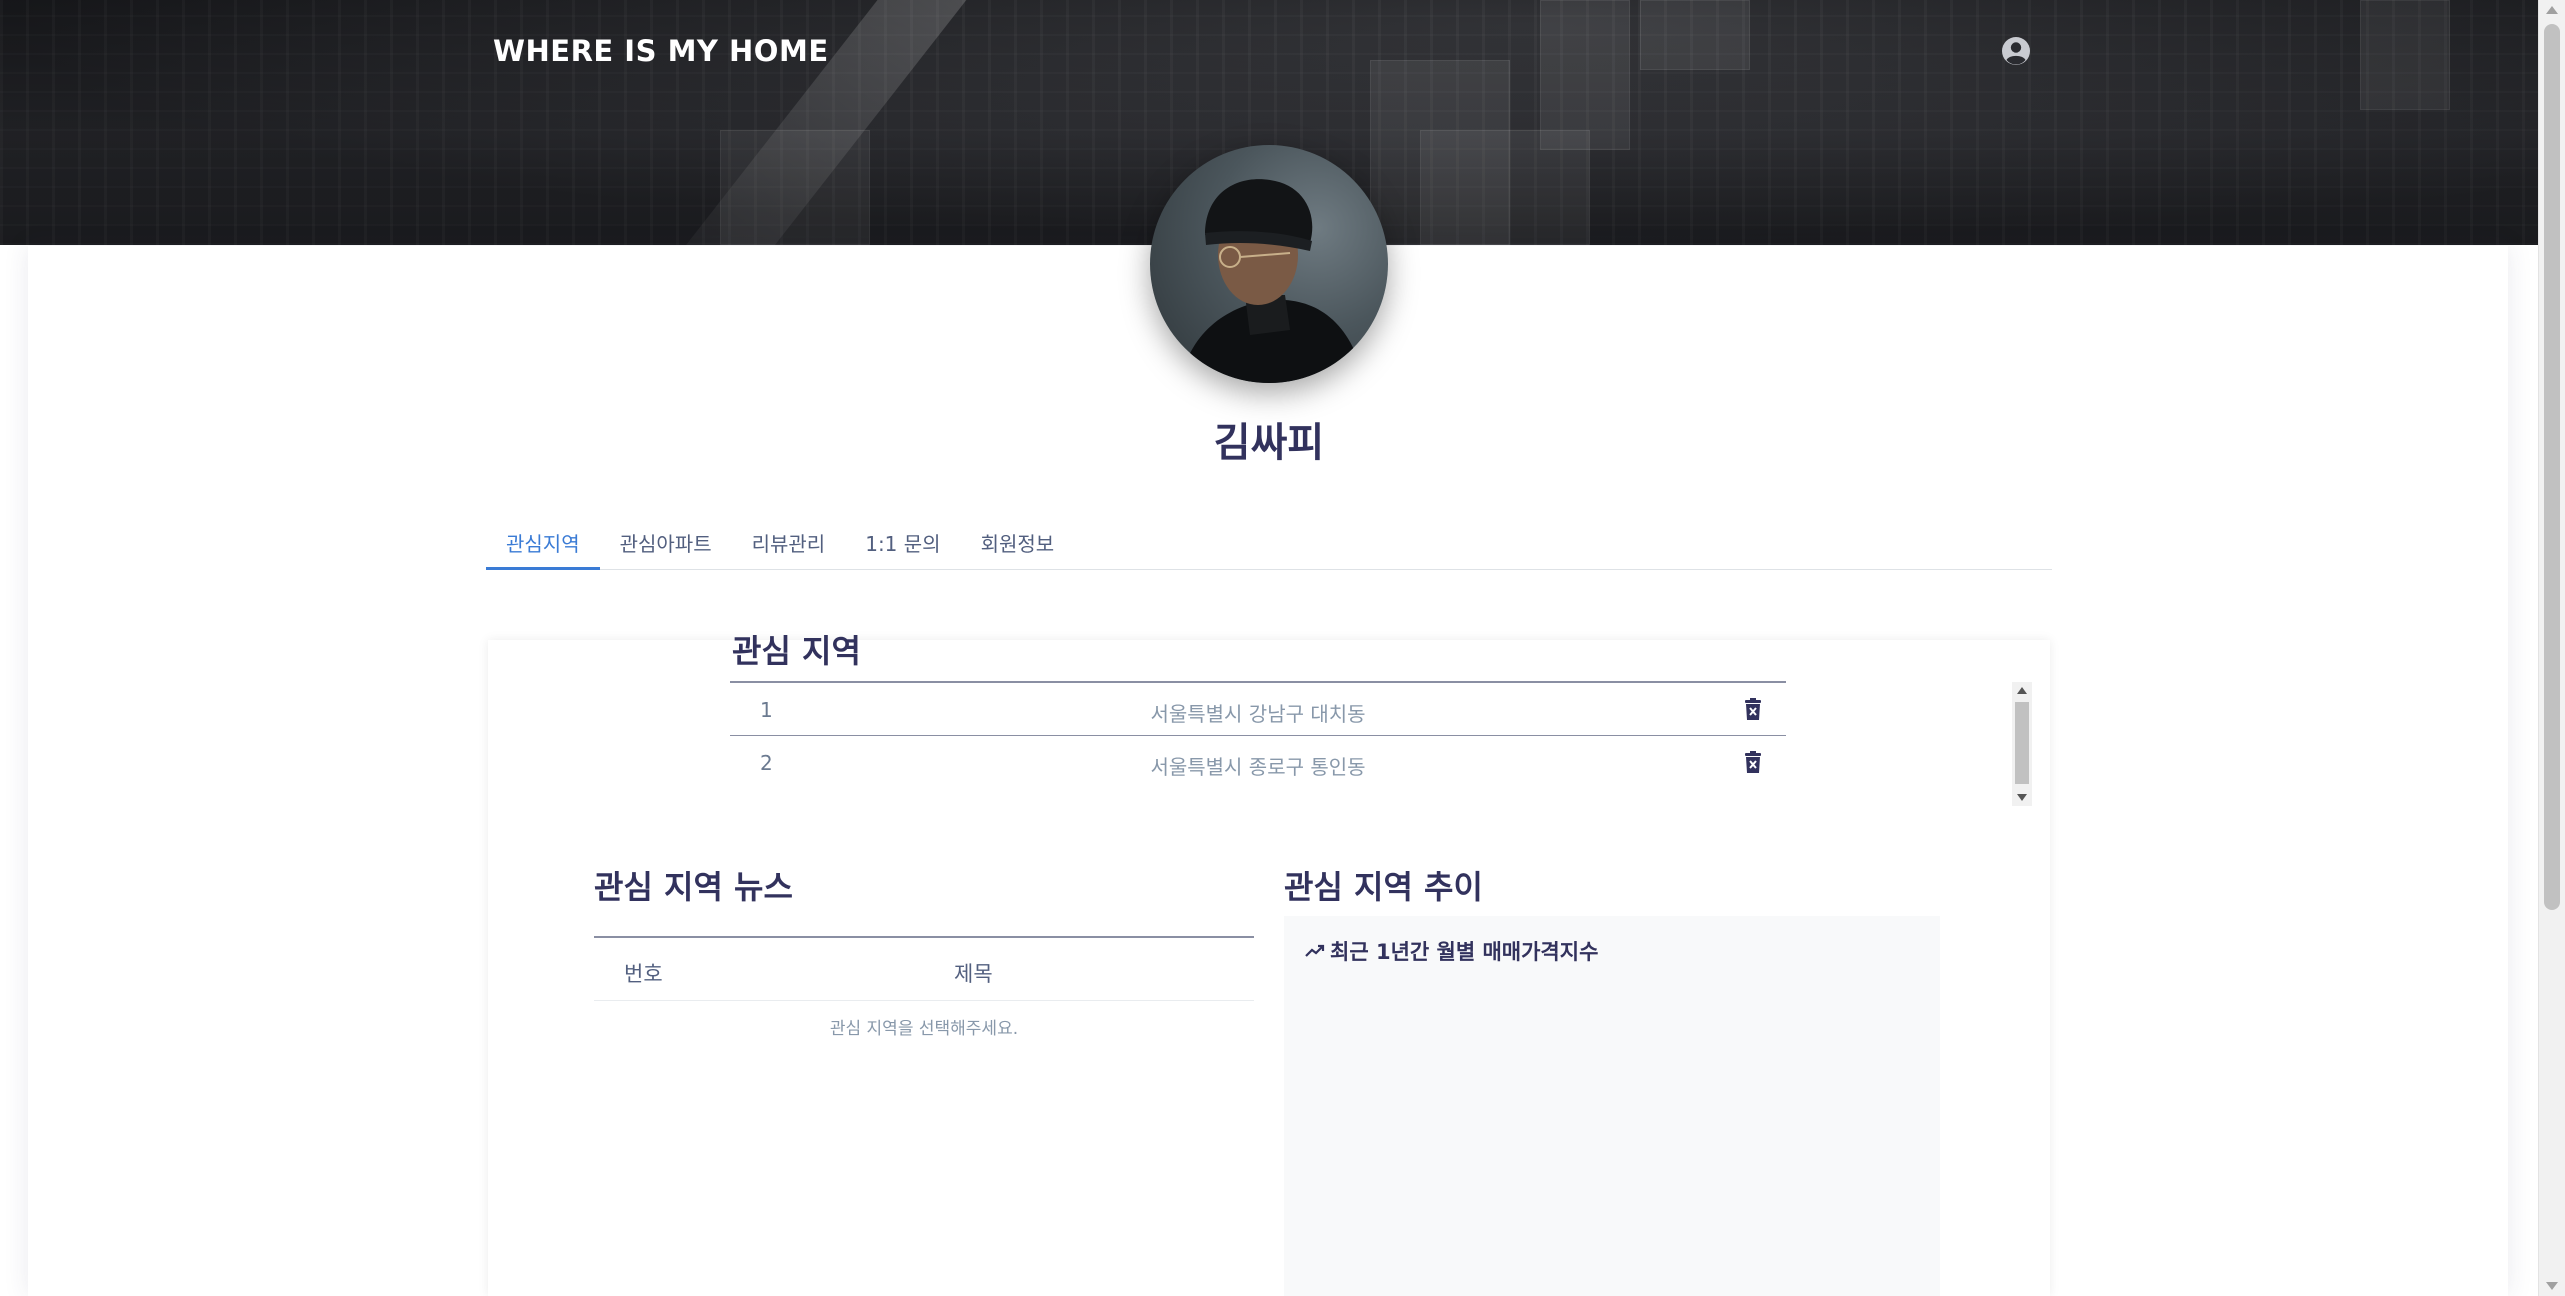 The width and height of the screenshot is (2565, 1296). I want to click on user-circle-icon, so click(2016, 51).